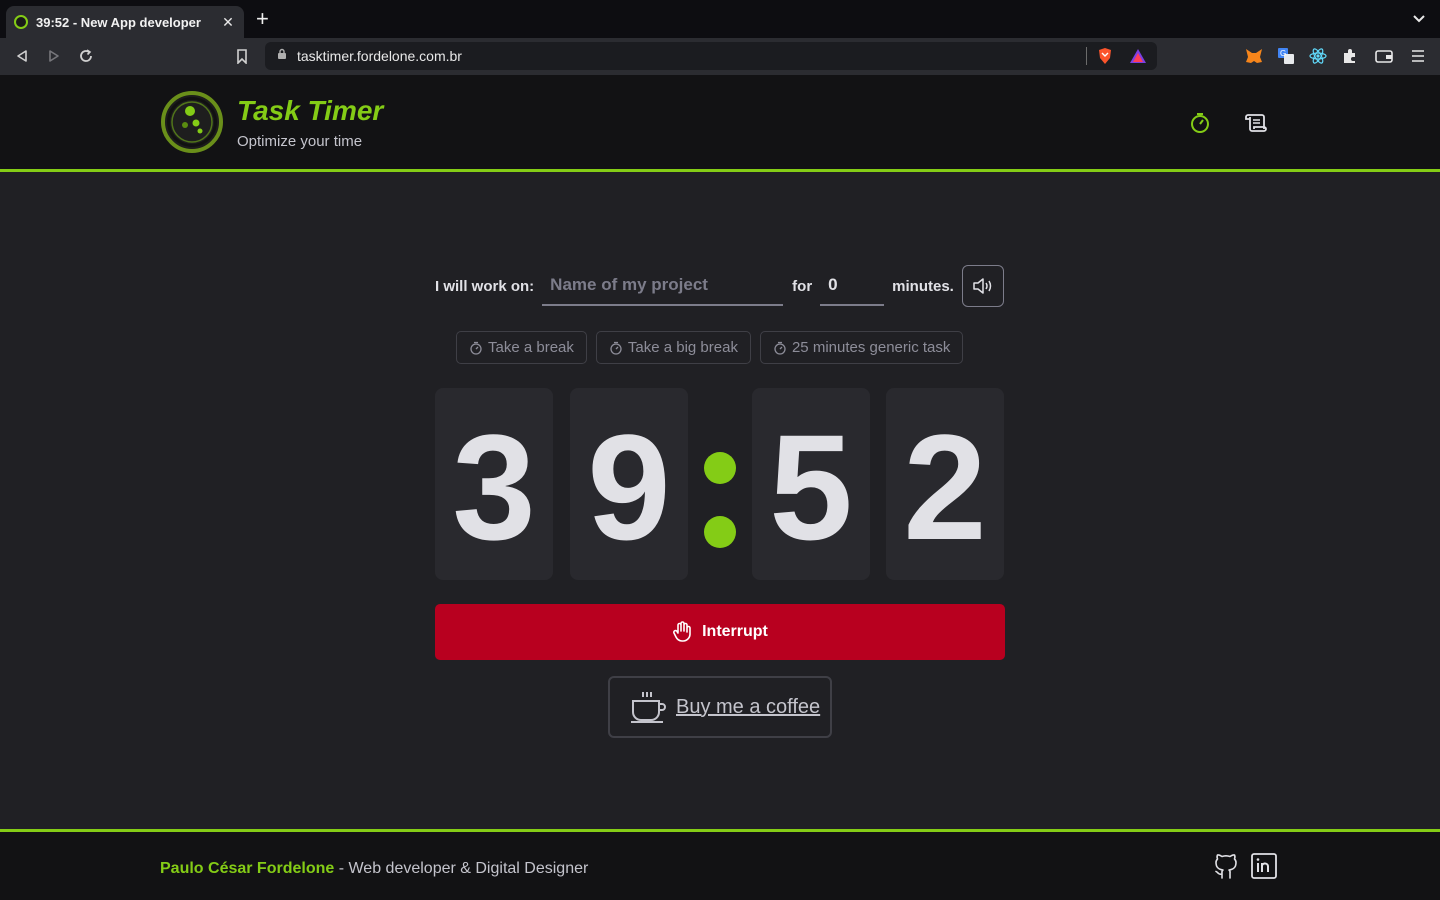 The height and width of the screenshot is (900, 1440). I want to click on tab-list-chevron-icon, so click(1419, 20).